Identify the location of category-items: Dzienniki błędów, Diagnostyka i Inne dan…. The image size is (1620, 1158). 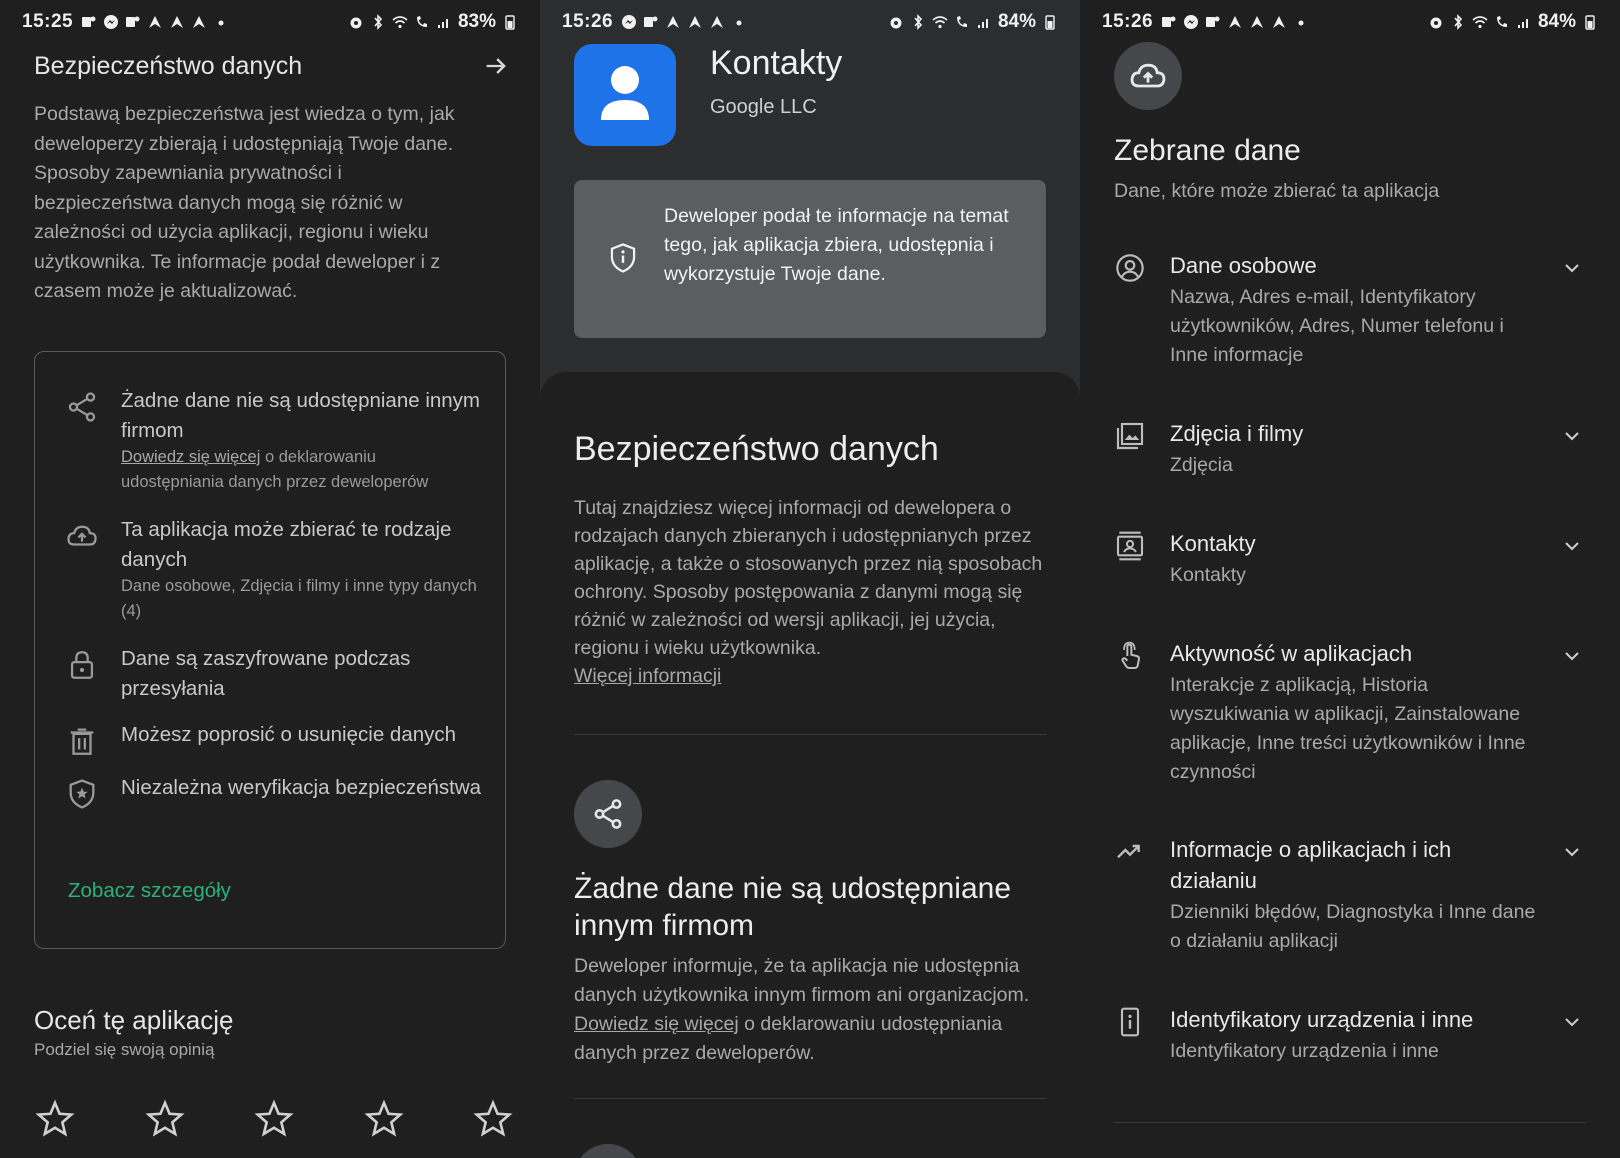
(1353, 926).